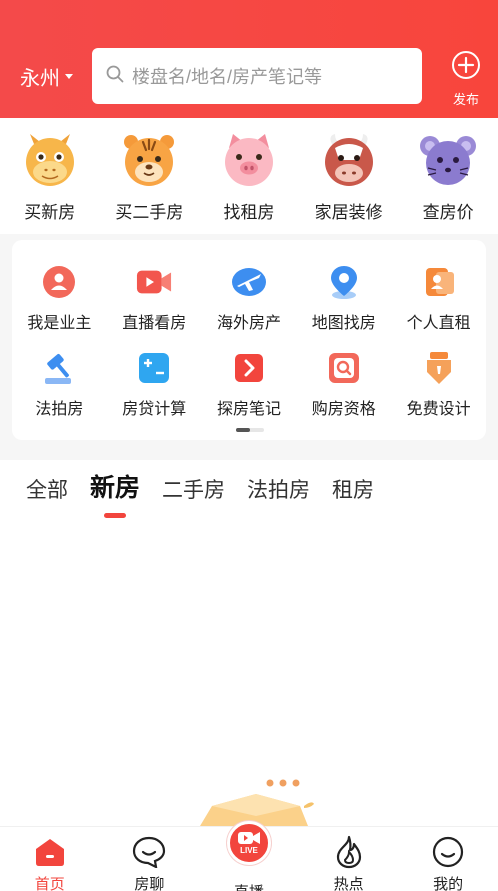 Image resolution: width=498 pixels, height=891 pixels. I want to click on video-icon, so click(154, 282).